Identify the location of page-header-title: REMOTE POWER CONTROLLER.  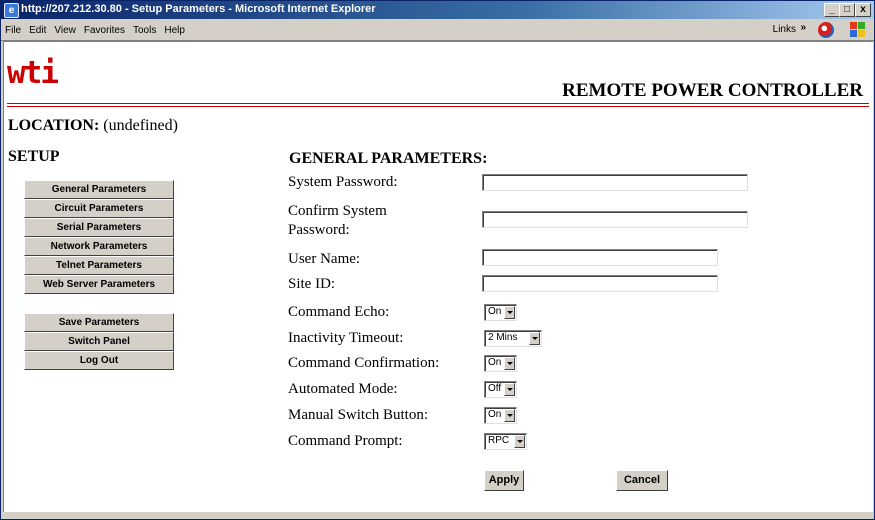
(712, 90).